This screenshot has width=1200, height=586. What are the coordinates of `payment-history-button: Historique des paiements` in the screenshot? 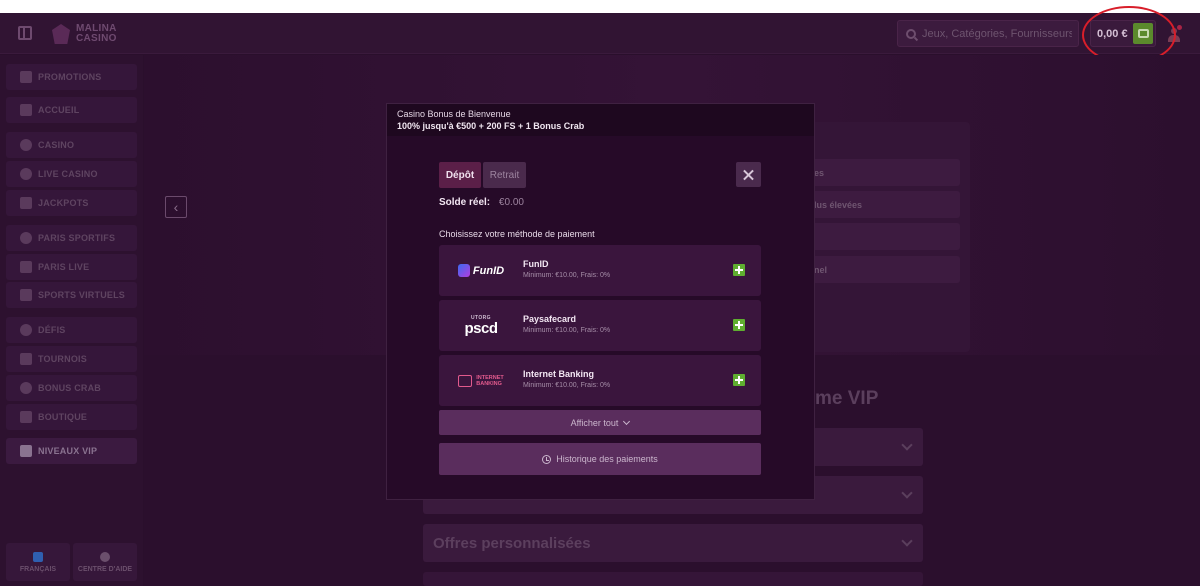 It's located at (600, 459).